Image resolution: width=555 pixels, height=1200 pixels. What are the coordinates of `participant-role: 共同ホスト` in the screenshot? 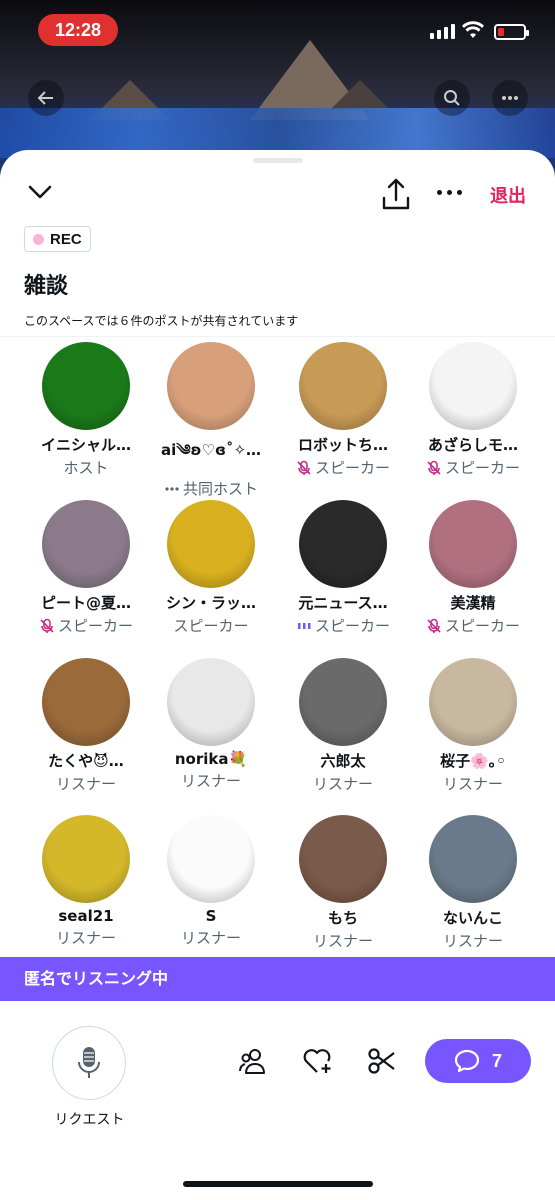 It's located at (211, 488).